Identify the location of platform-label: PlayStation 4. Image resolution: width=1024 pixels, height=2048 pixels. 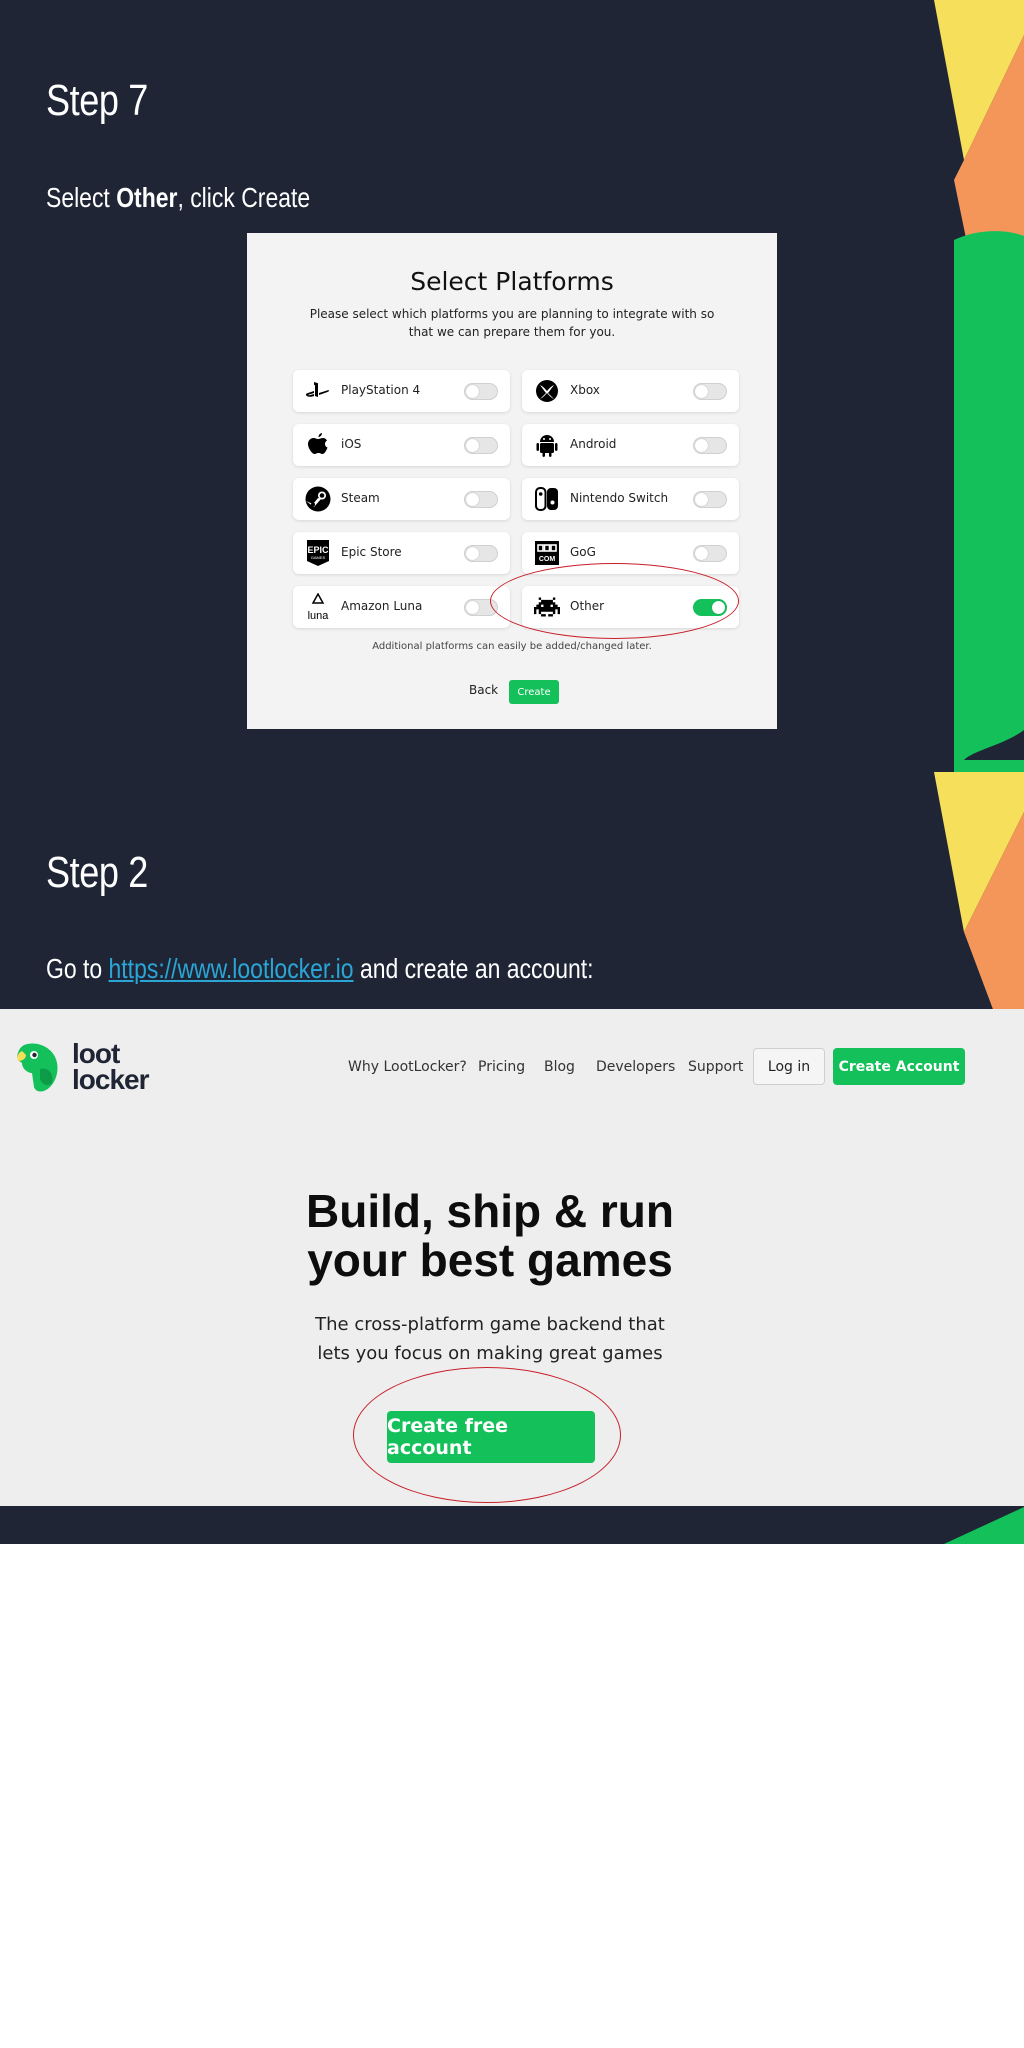
(381, 390).